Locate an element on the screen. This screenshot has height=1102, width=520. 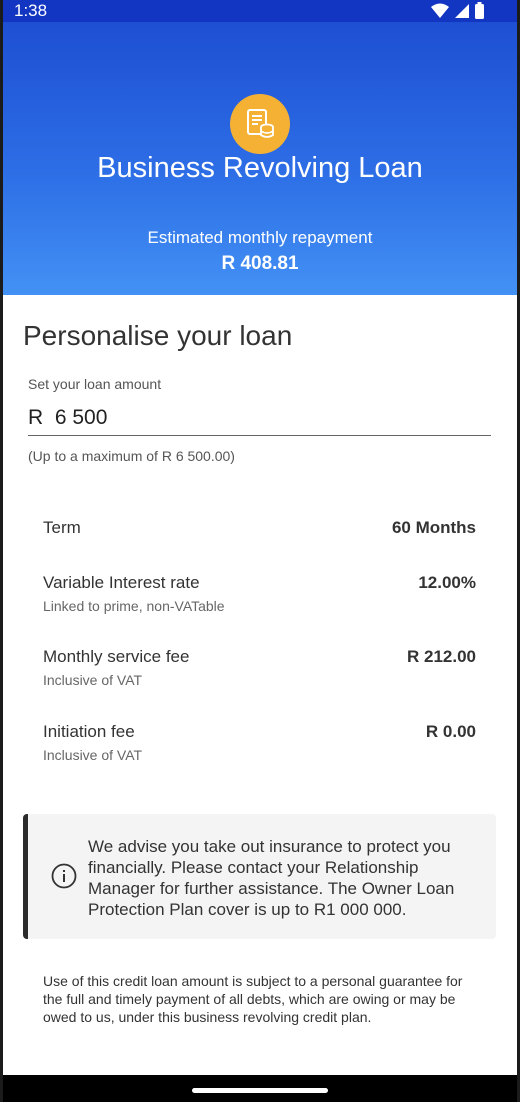
estimated-repayment-label: Estimated monthly repayment is located at coordinates (260, 237).